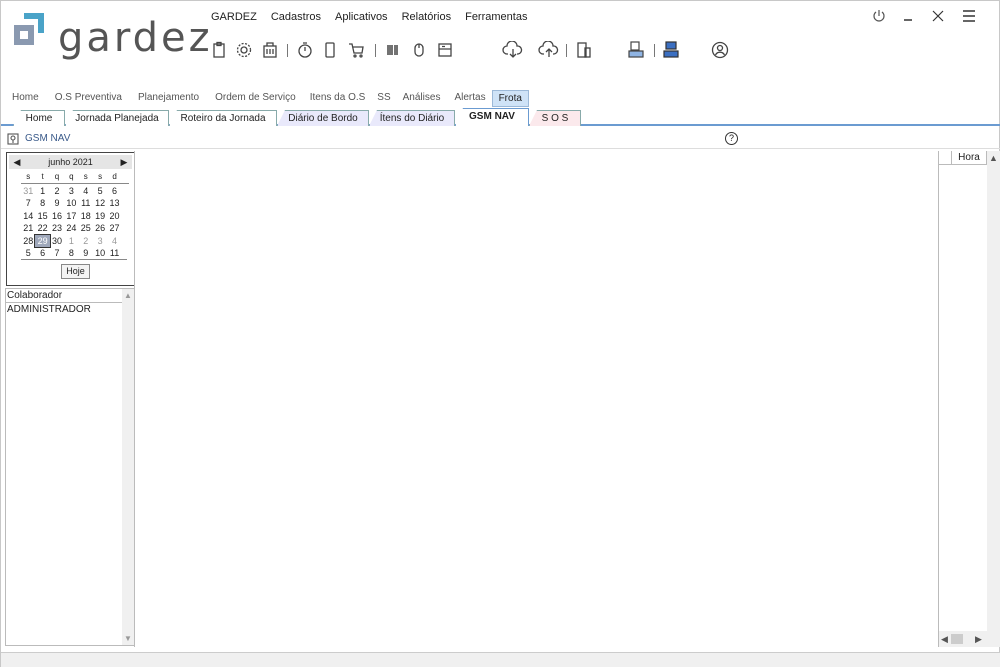  What do you see at coordinates (70, 309) in the screenshot?
I see `list-item: ADMINISTRADOR` at bounding box center [70, 309].